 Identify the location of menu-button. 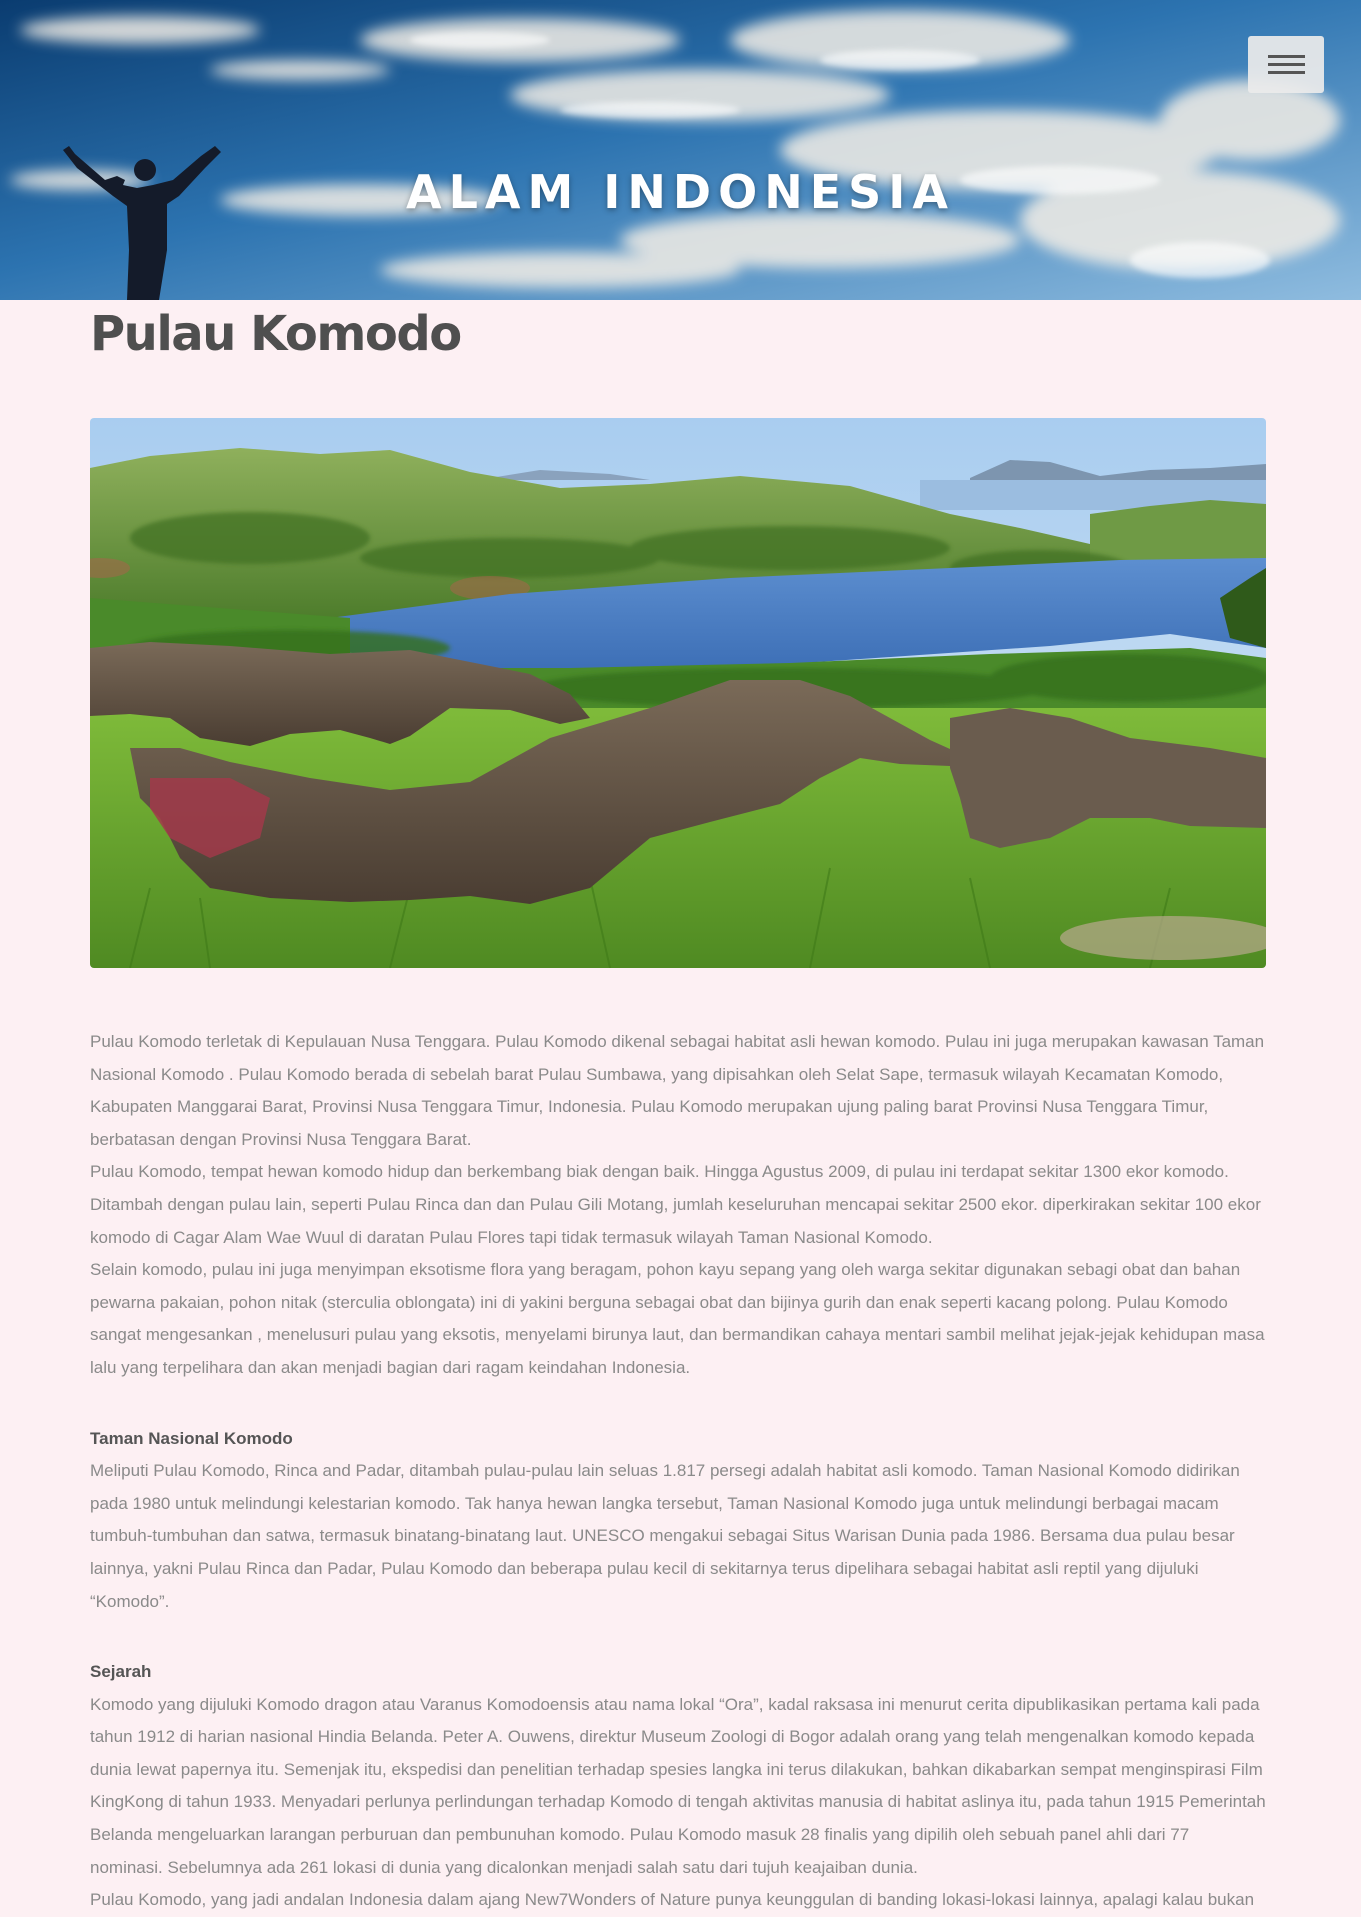
(1286, 64).